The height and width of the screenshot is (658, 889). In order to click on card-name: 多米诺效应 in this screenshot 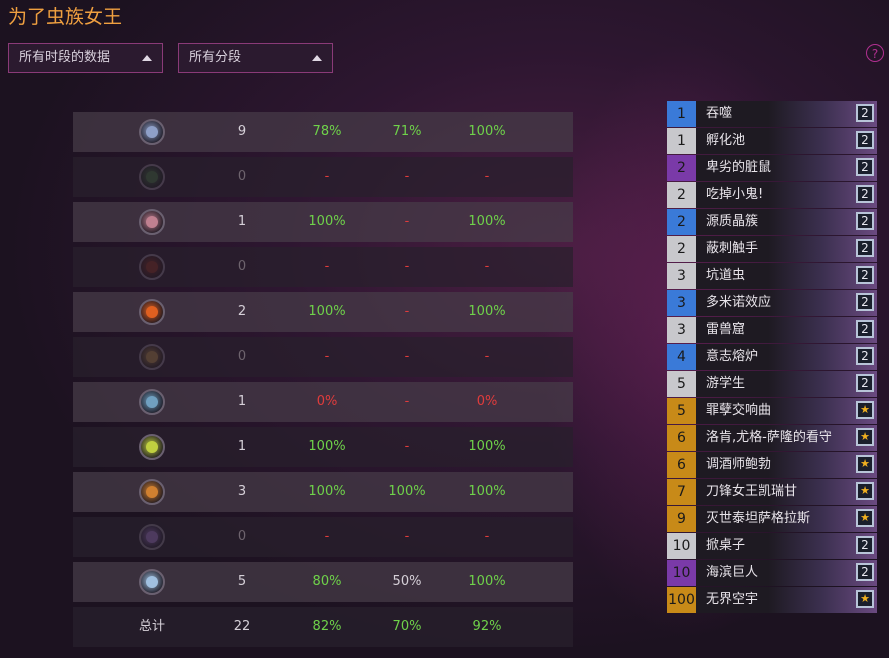, I will do `click(739, 302)`.